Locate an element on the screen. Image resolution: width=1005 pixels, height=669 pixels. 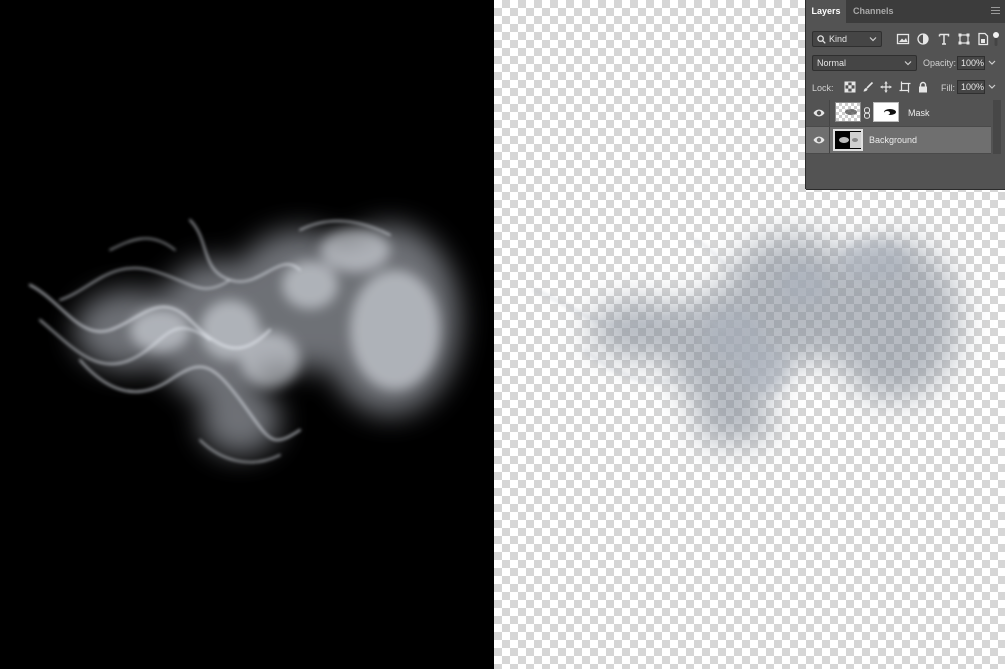
lock-all-icon is located at coordinates (923, 87).